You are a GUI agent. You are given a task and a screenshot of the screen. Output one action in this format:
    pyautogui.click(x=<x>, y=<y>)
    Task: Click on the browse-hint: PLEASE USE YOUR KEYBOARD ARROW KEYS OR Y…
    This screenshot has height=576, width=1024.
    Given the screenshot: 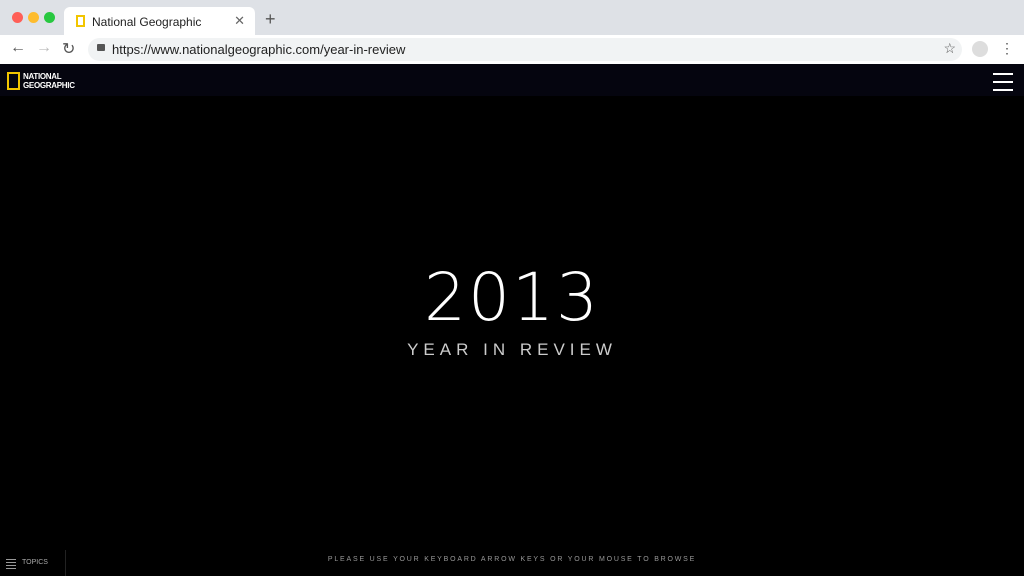 What is the action you would take?
    pyautogui.click(x=512, y=559)
    